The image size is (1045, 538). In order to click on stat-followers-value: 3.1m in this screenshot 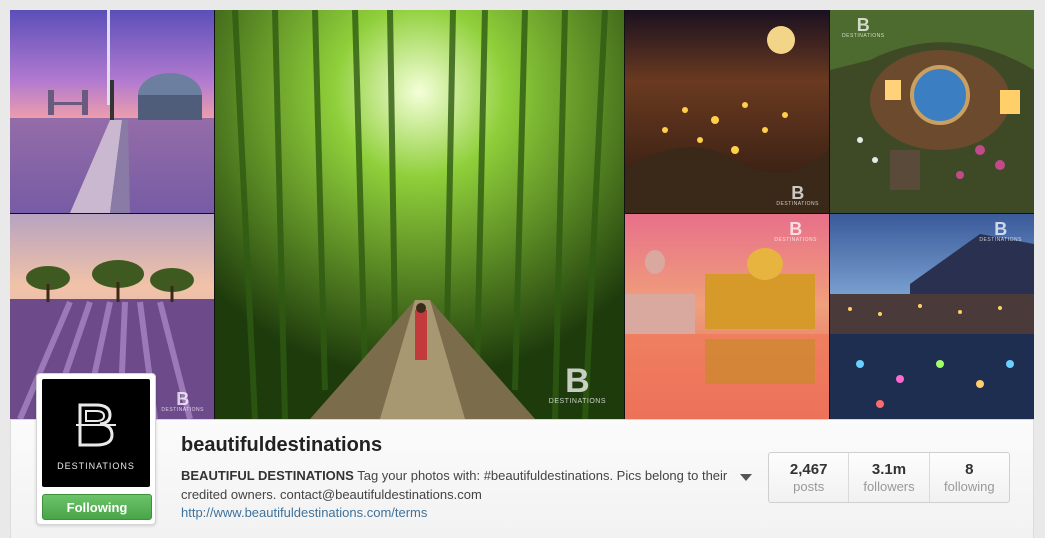, I will do `click(889, 469)`.